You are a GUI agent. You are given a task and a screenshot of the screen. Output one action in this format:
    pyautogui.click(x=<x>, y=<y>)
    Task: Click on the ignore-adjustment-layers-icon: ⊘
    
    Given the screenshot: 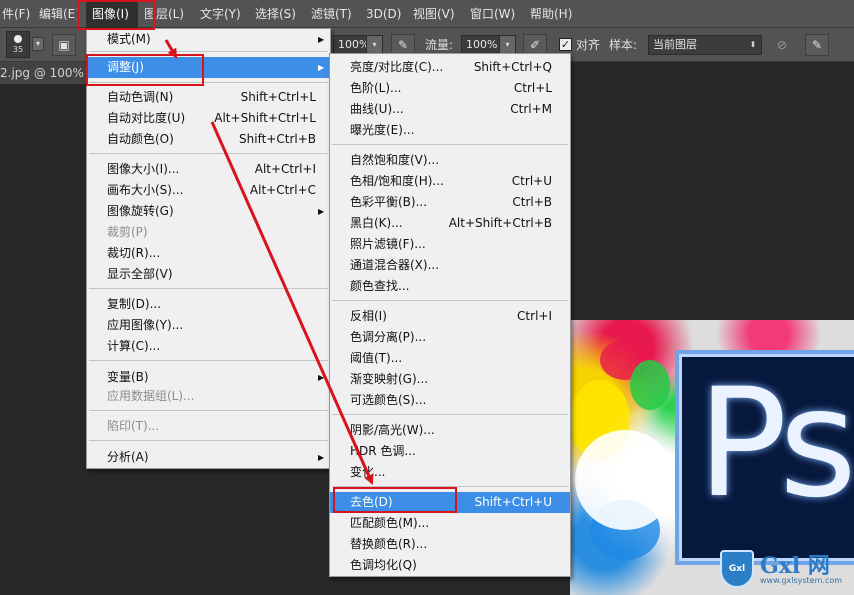 What is the action you would take?
    pyautogui.click(x=782, y=45)
    